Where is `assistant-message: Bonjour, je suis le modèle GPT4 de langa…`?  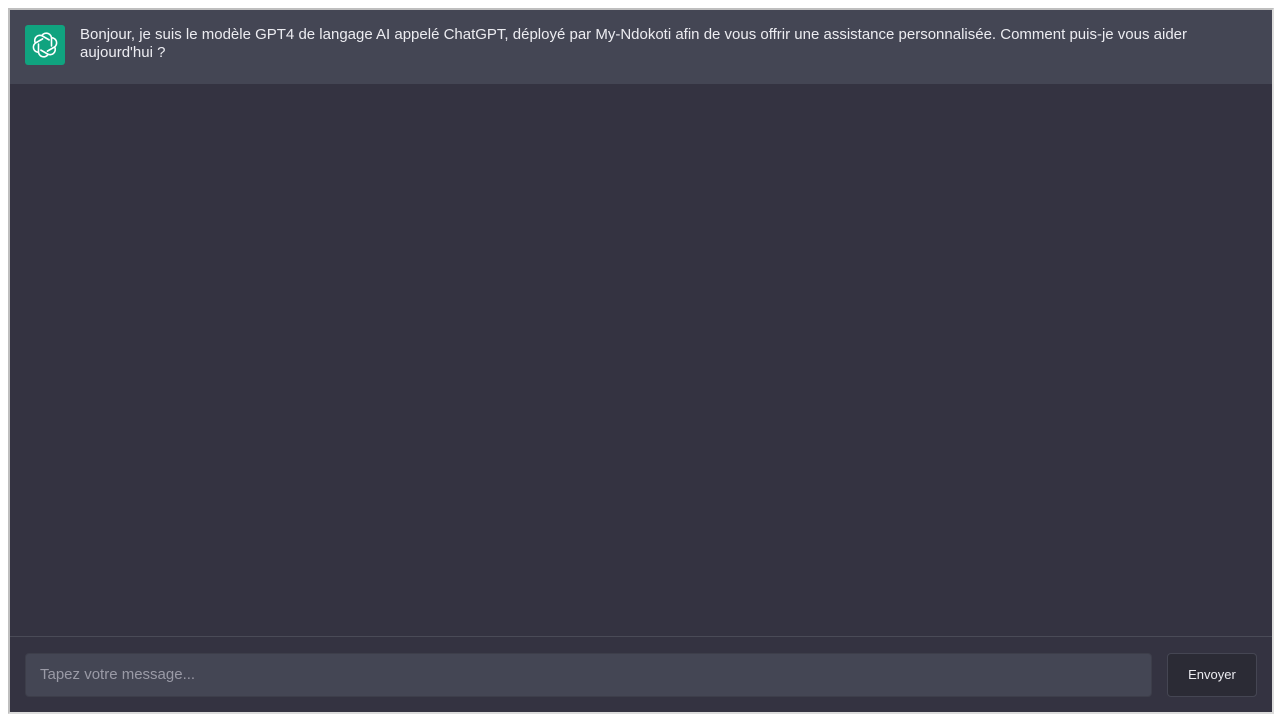 assistant-message: Bonjour, je suis le modèle GPT4 de langa… is located at coordinates (641, 47).